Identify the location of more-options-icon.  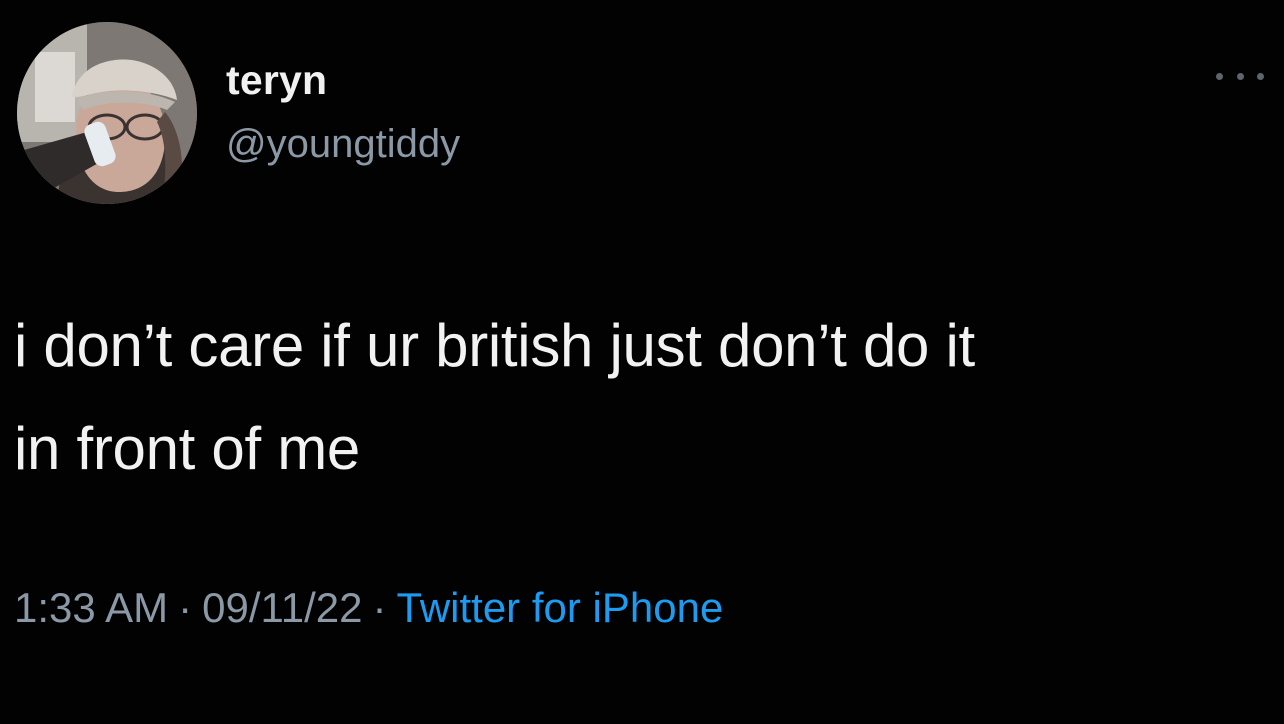
(1240, 76).